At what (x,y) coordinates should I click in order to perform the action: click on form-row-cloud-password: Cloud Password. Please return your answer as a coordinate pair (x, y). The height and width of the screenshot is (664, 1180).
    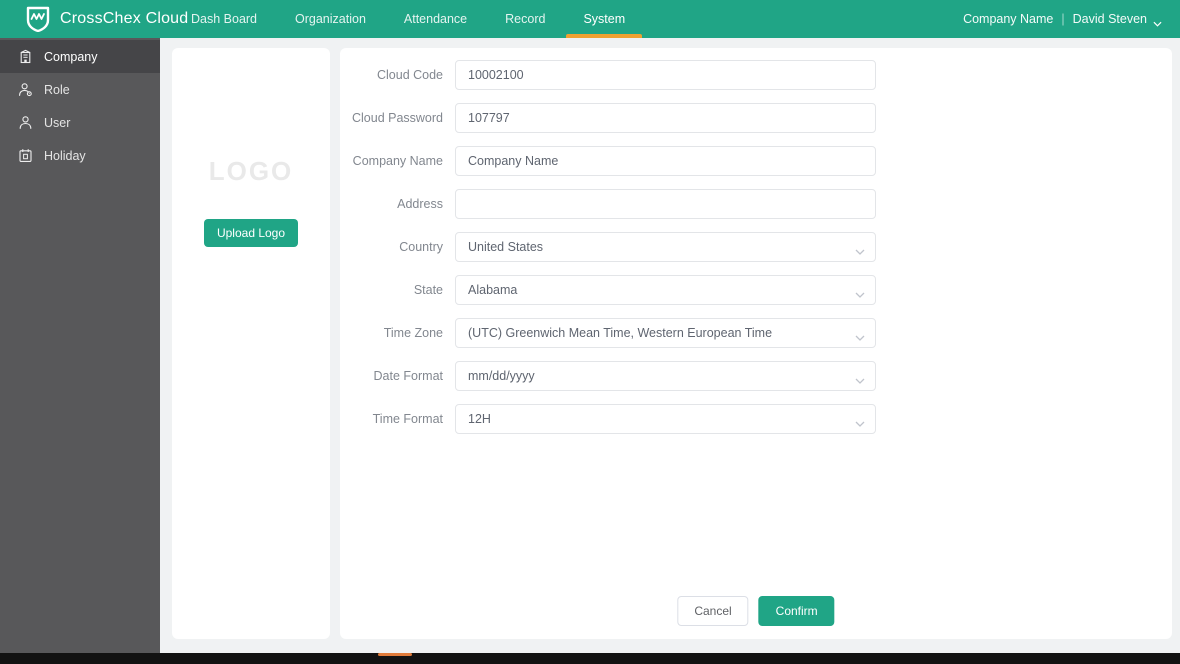
    Looking at the image, I should click on (756, 118).